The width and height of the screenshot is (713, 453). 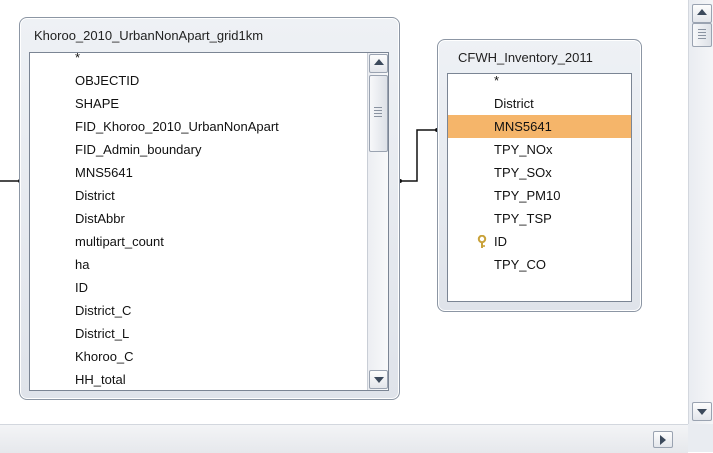 I want to click on canvas-horizontal-scrollbar, so click(x=344, y=438).